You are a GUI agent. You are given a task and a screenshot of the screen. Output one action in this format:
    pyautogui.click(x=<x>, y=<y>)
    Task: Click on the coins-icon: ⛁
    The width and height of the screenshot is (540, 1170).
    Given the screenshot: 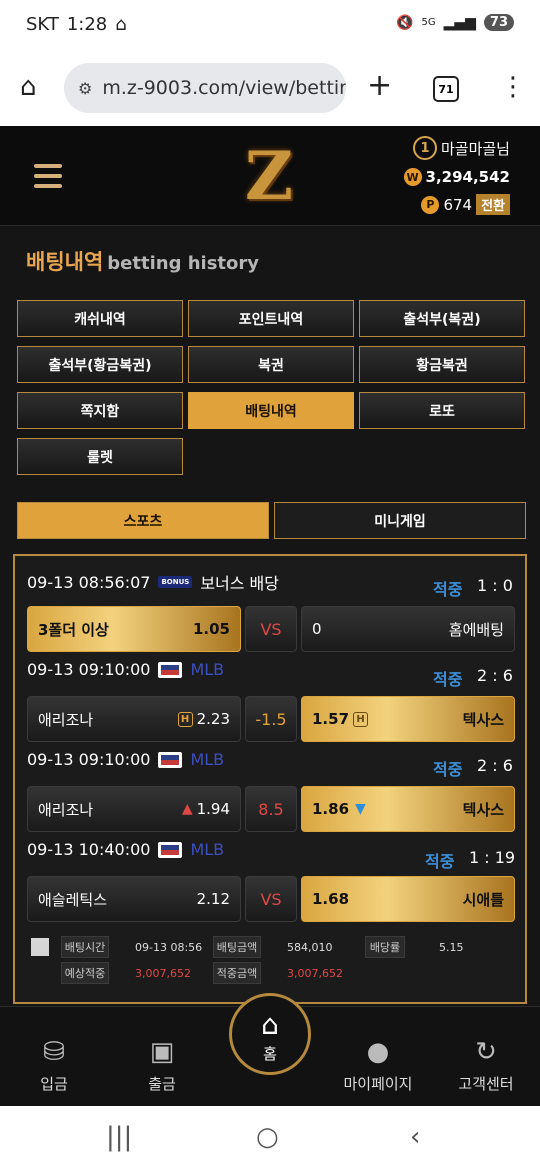 What is the action you would take?
    pyautogui.click(x=54, y=1052)
    